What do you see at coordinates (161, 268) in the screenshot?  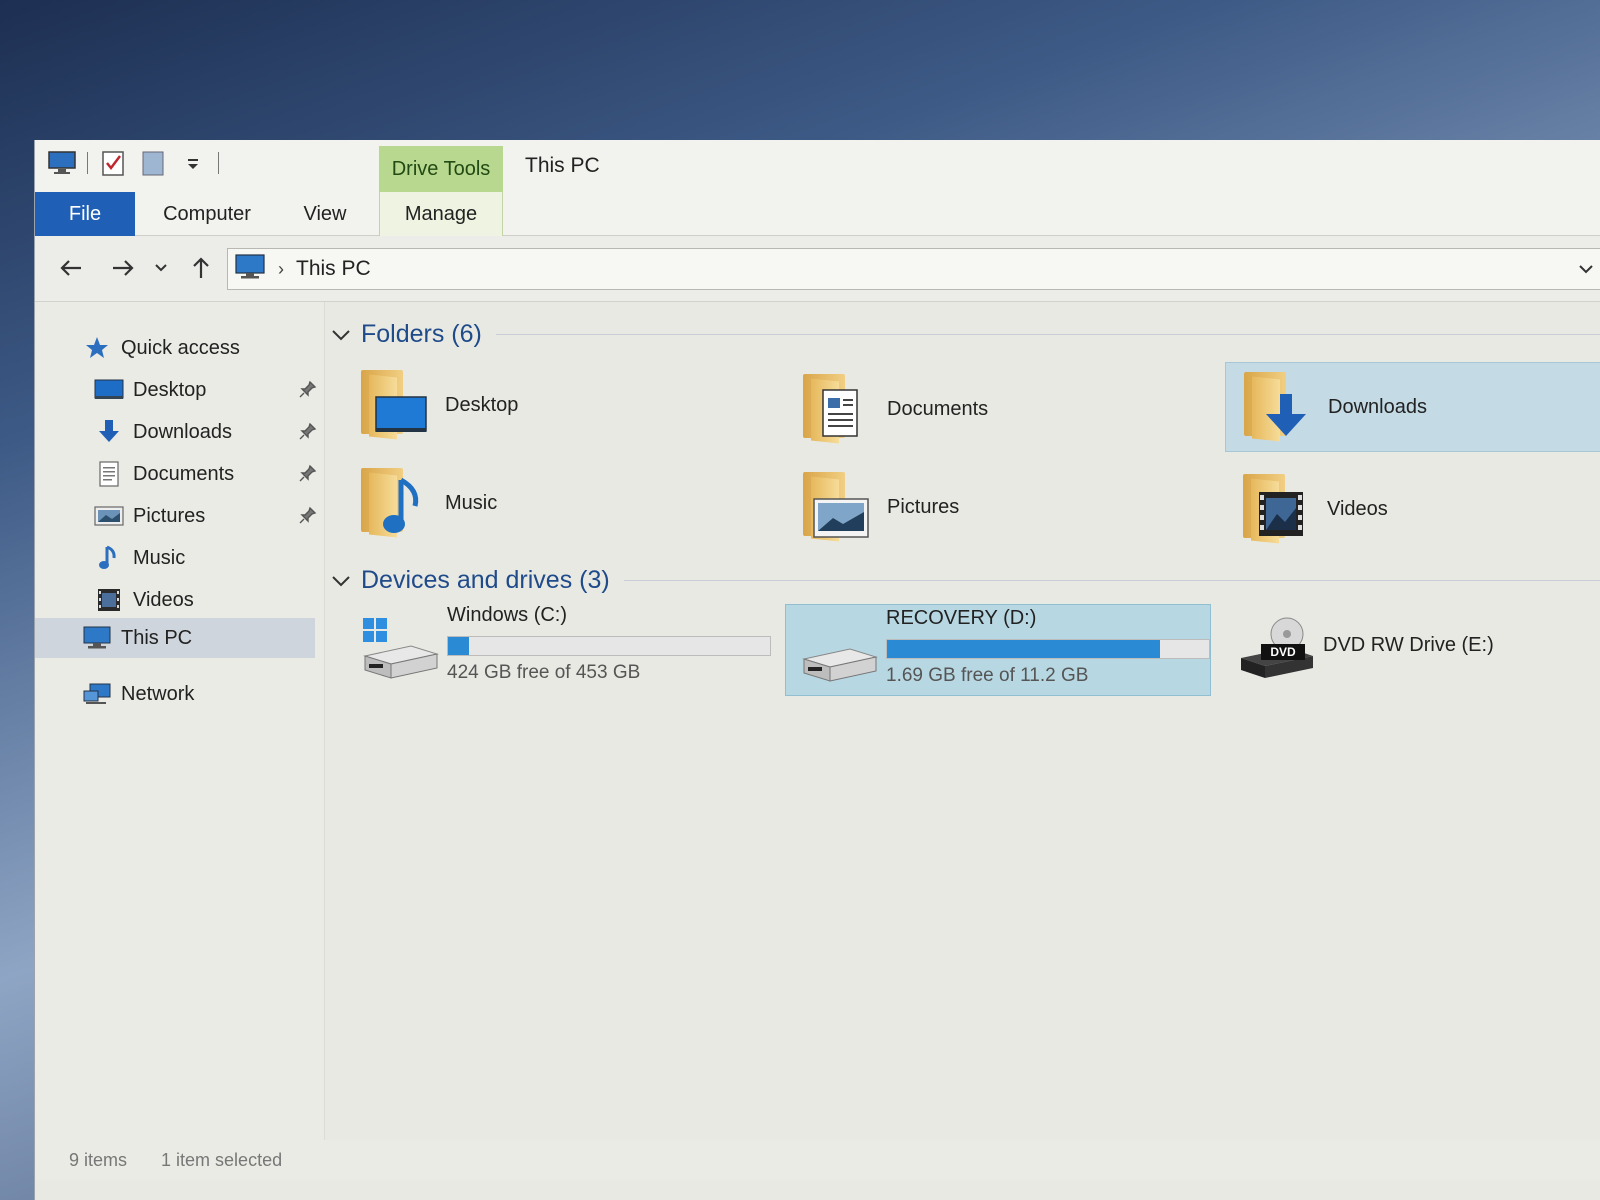 I see `recent-locations-chevron-icon` at bounding box center [161, 268].